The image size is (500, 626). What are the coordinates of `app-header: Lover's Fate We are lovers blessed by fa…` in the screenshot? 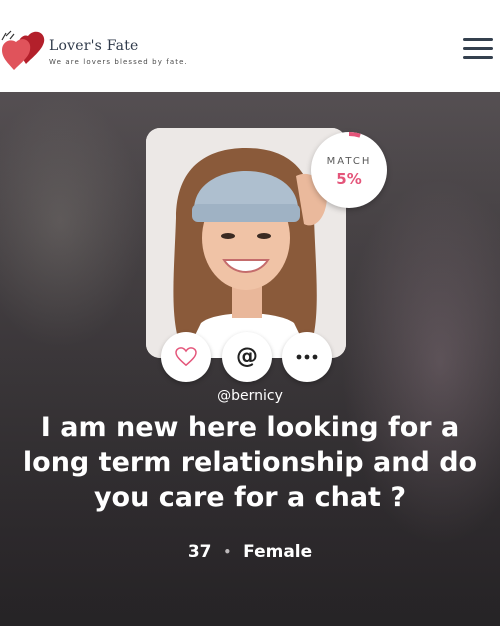 It's located at (250, 46).